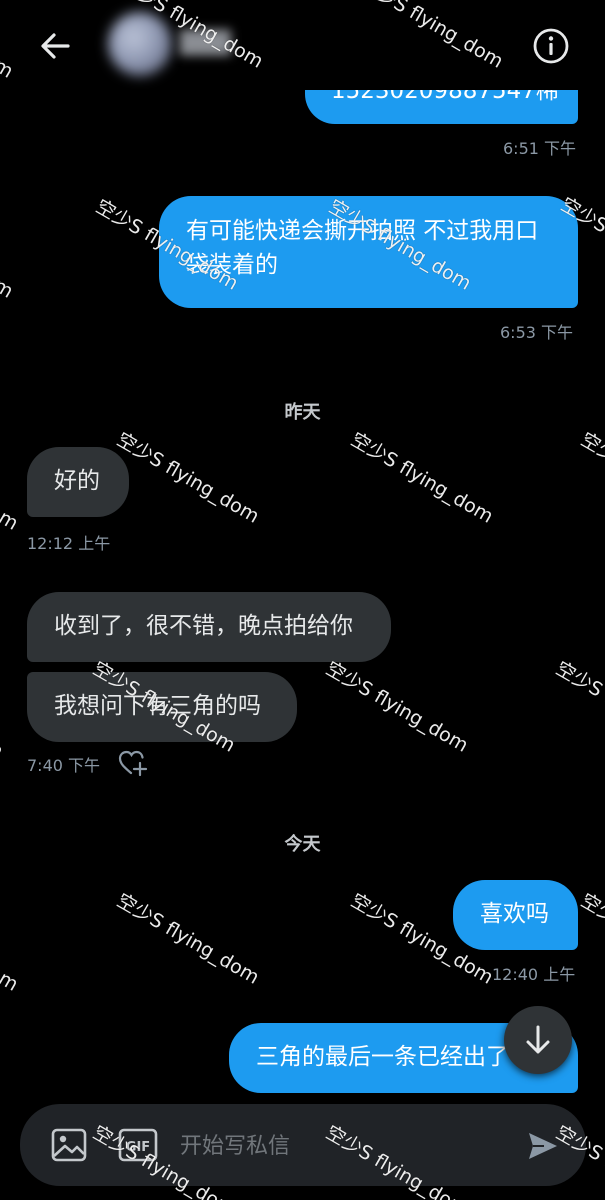 This screenshot has width=605, height=1200. What do you see at coordinates (534, 974) in the screenshot?
I see `message-timestamp: 12:40 上午` at bounding box center [534, 974].